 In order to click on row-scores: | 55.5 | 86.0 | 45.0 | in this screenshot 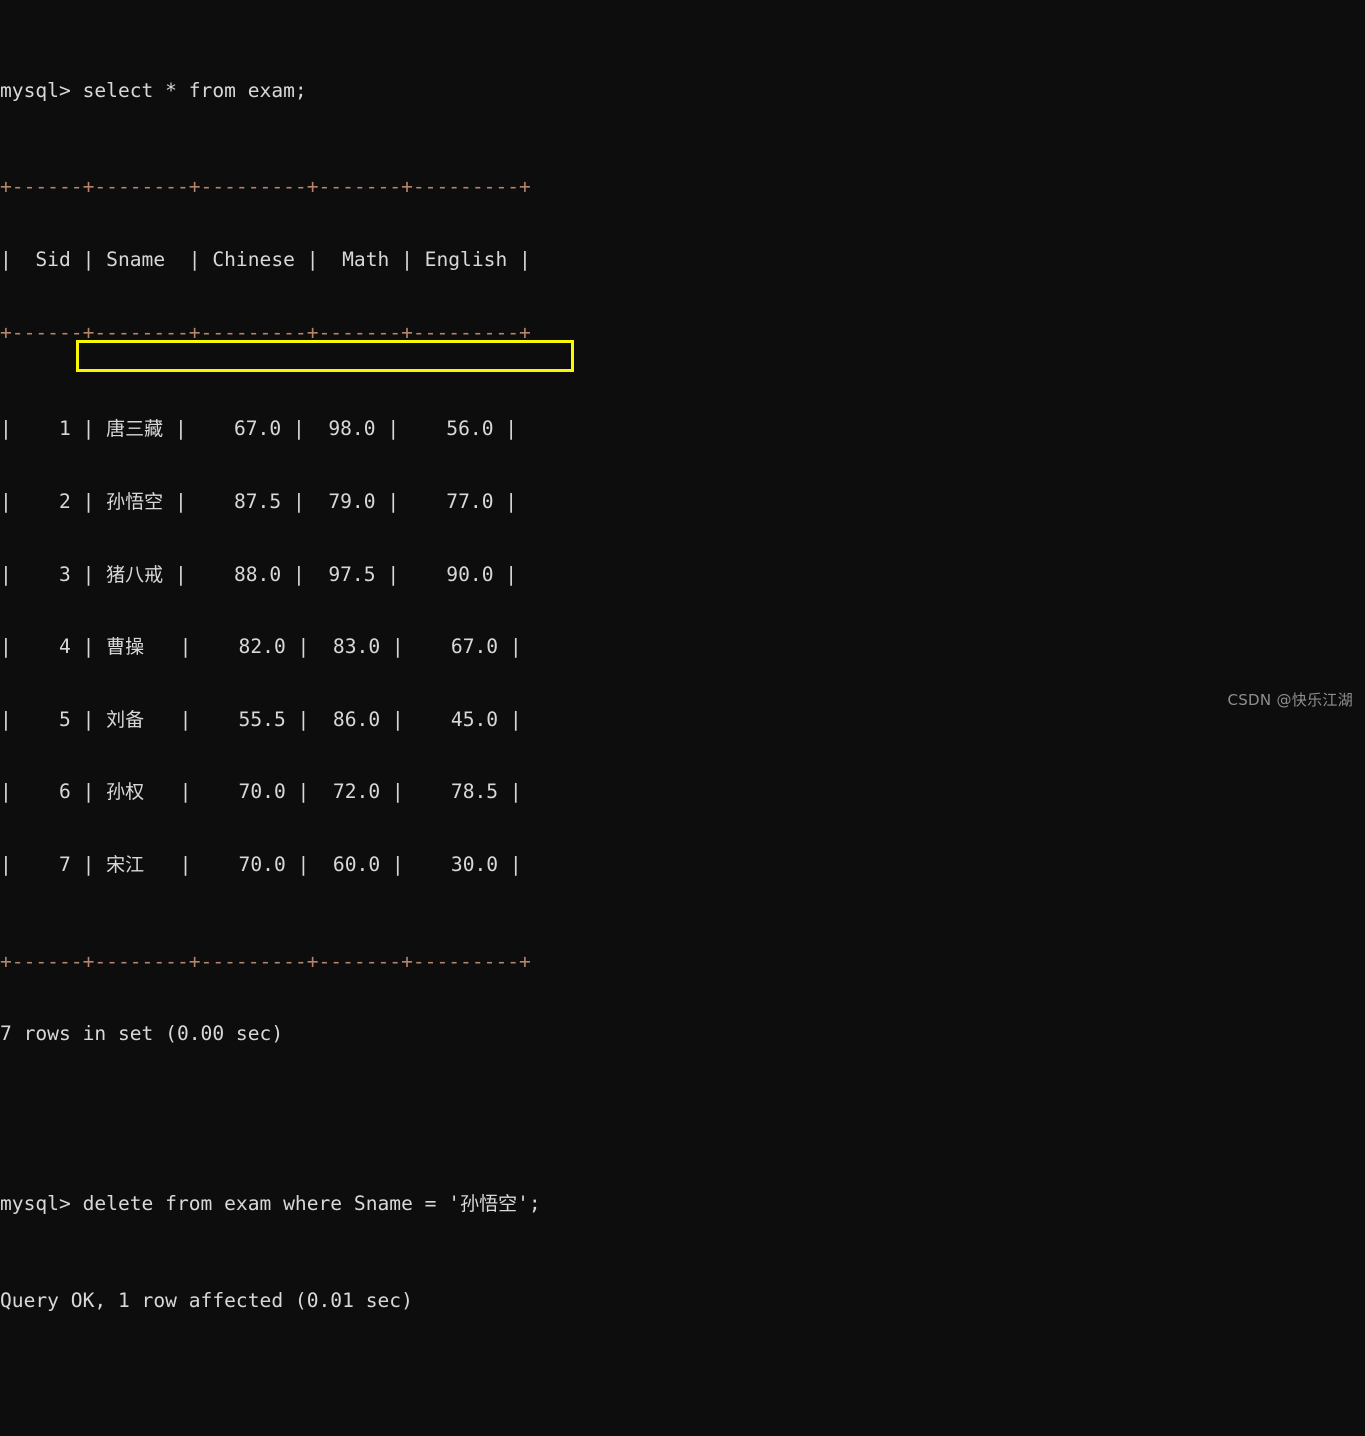, I will do `click(333, 719)`.